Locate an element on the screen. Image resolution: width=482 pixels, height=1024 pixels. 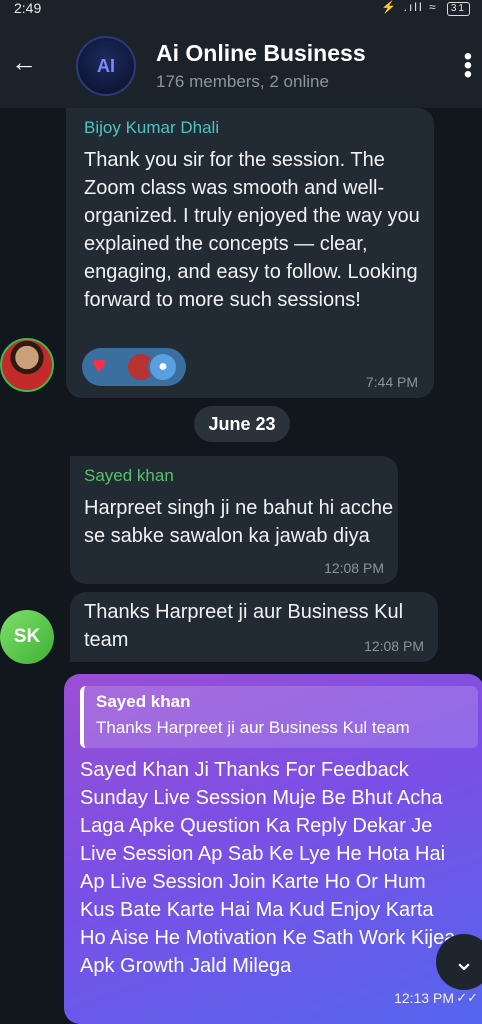
group-title: Ai Online Business is located at coordinates (261, 53).